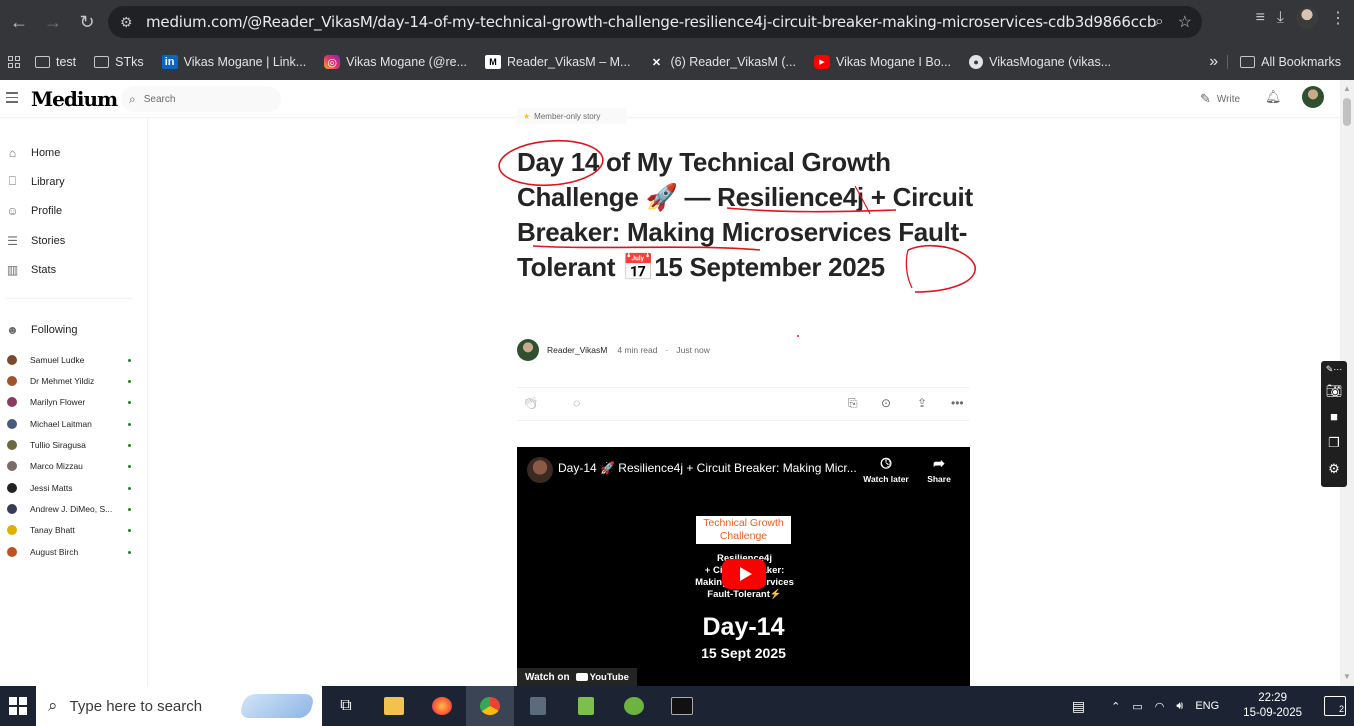 The image size is (1354, 726). Describe the element at coordinates (179, 706) in the screenshot. I see `taskbar-search-input: ⌕ Type here to search` at that location.